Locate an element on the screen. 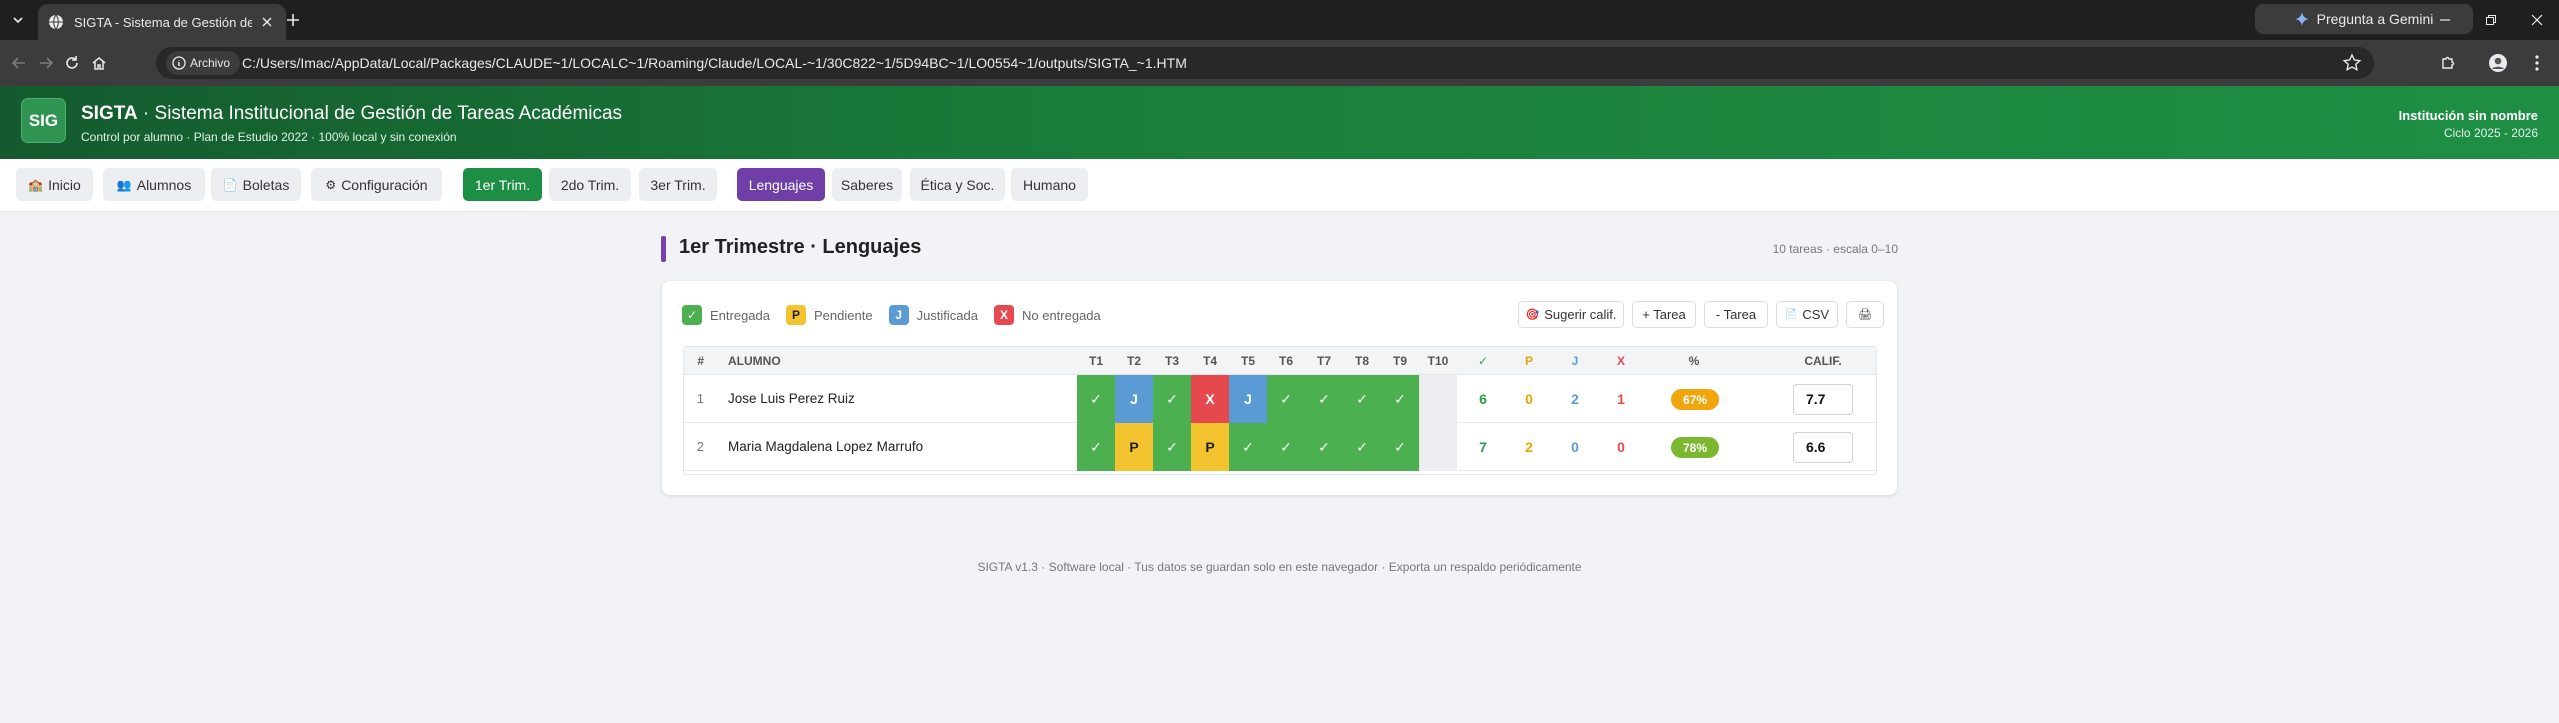 The width and height of the screenshot is (2559, 723). table-row: 1 Jose Luis Perez Ruiz ✓ J ✓ X J ✓ ✓ ✓ ✓ 6 0 2 1 67% 7.7 is located at coordinates (1280, 399).